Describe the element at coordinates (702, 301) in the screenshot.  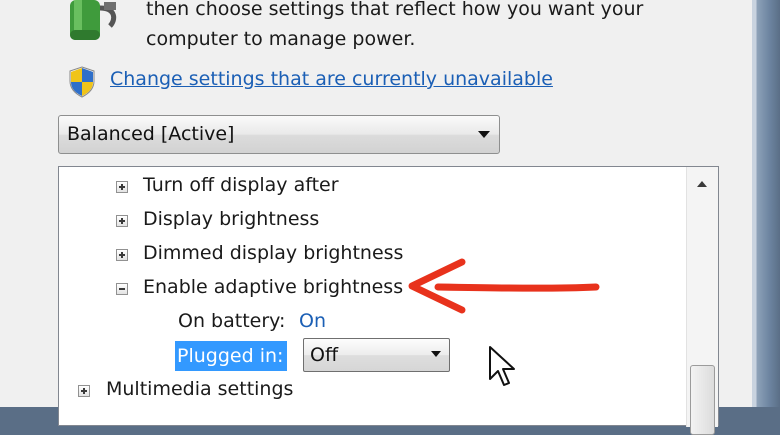
I see `tree-scrollbar` at that location.